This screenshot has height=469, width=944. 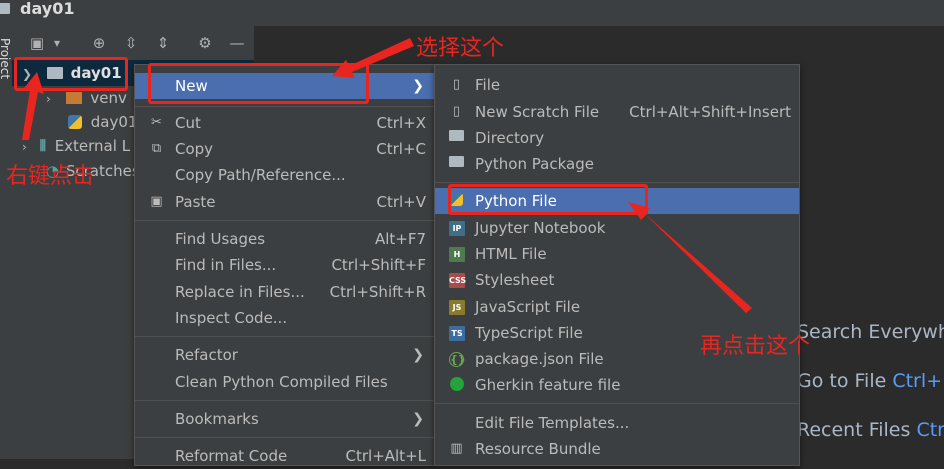 I want to click on arrow-to-root, so click(x=33, y=106).